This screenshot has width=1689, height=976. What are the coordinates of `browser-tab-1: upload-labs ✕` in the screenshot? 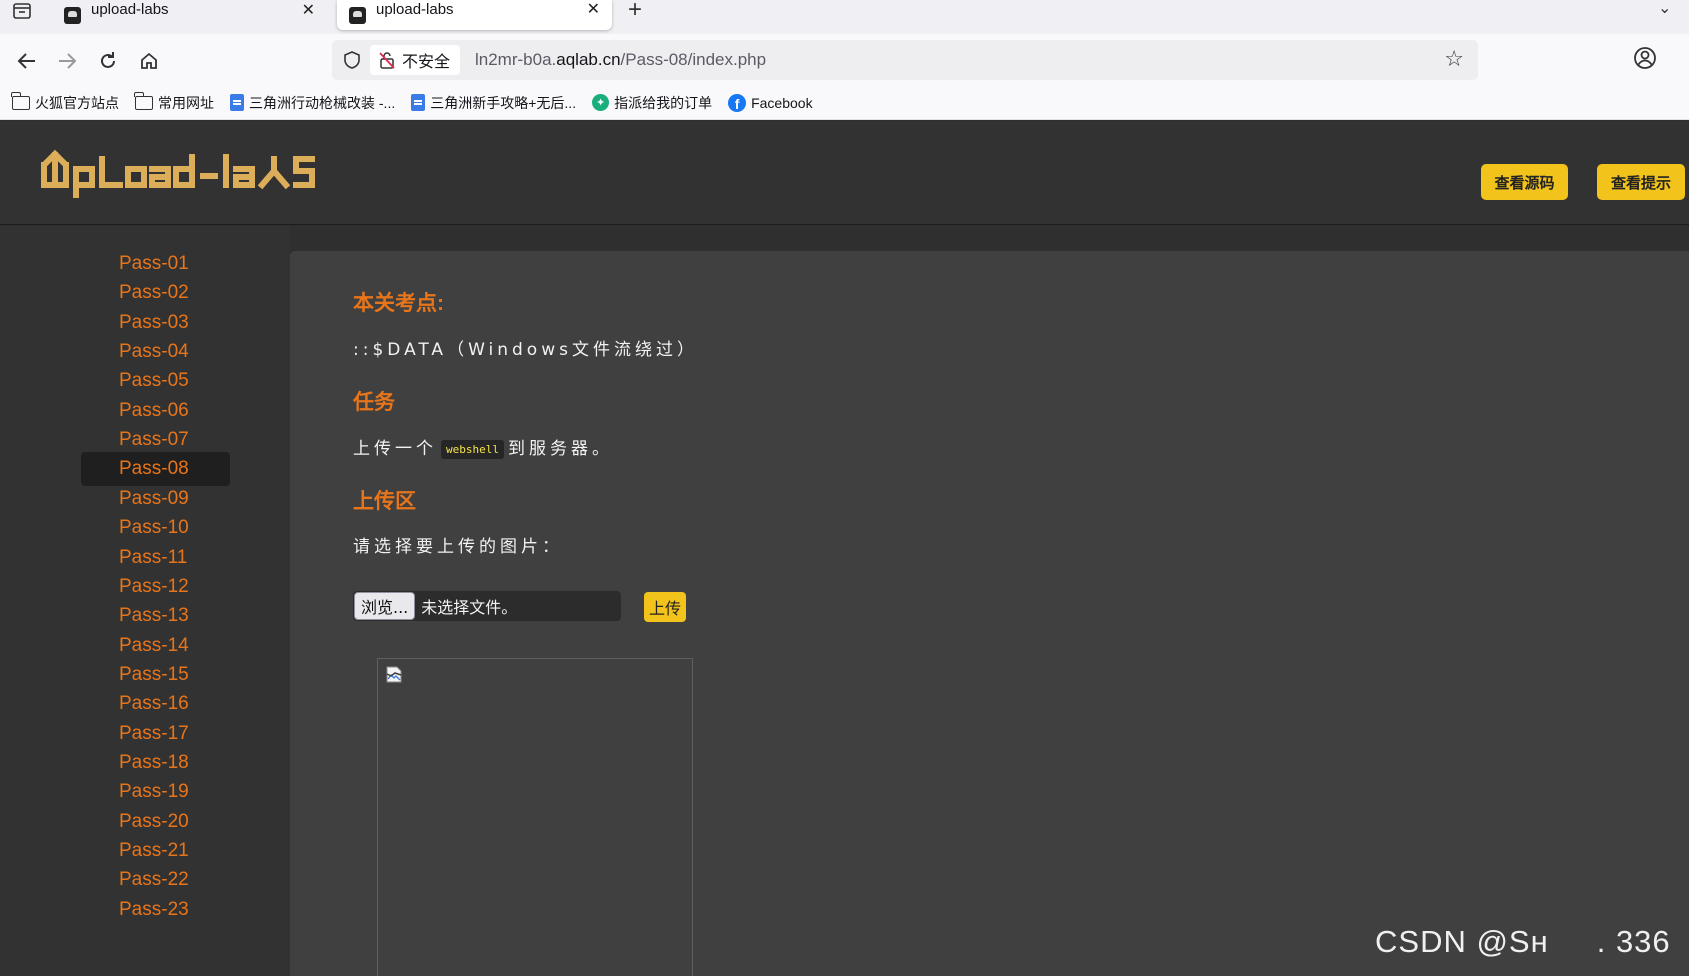 It's located at (189, 15).